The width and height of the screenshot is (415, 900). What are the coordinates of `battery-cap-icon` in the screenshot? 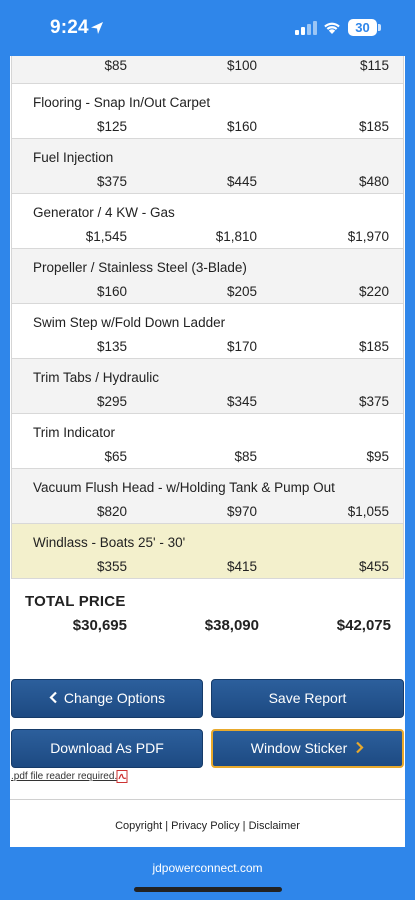 It's located at (379, 27).